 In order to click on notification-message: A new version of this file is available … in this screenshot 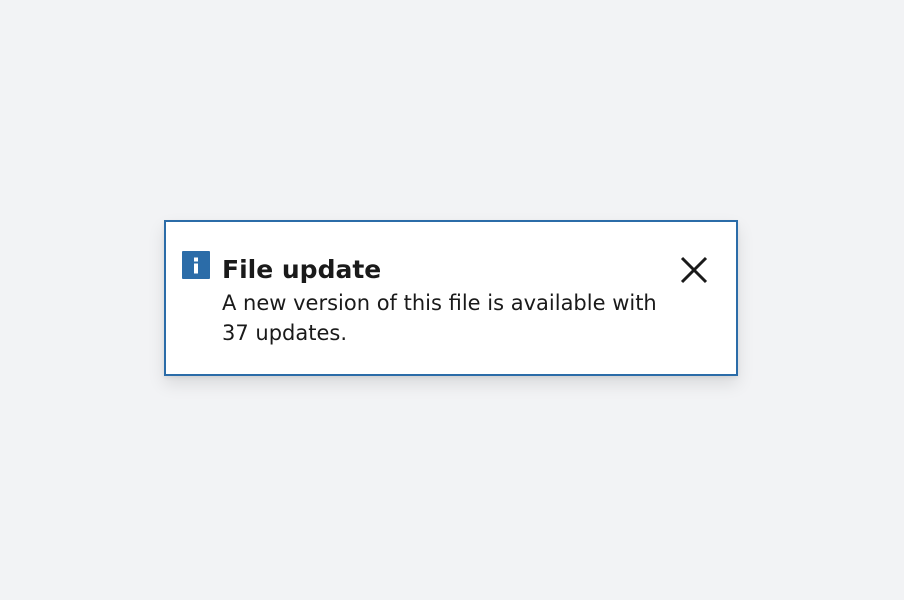, I will do `click(439, 318)`.